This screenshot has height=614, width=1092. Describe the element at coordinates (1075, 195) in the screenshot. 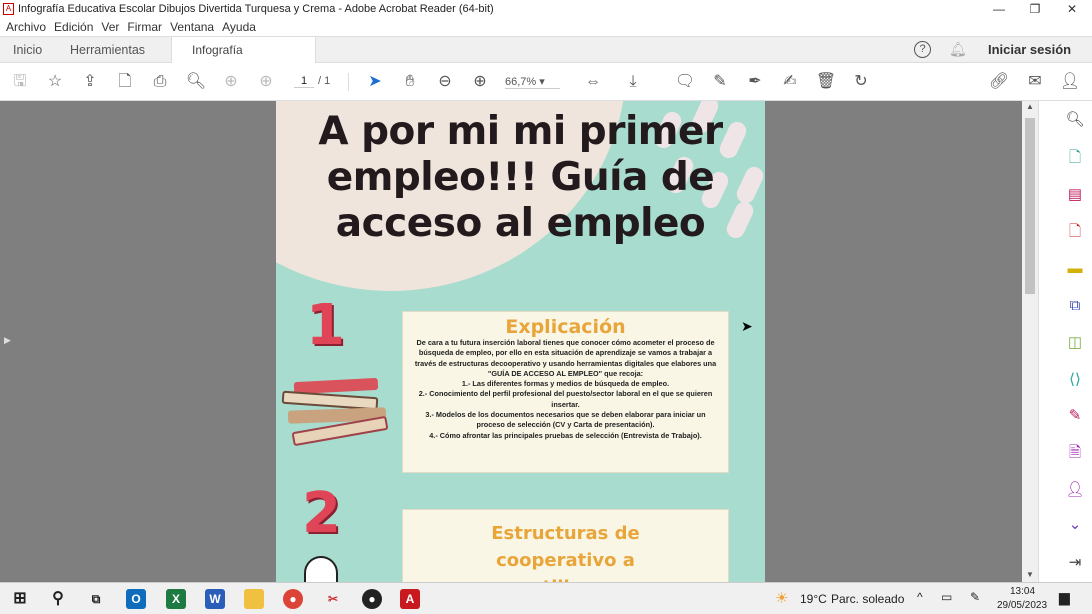

I see `organize-pages-icon: ▤` at that location.